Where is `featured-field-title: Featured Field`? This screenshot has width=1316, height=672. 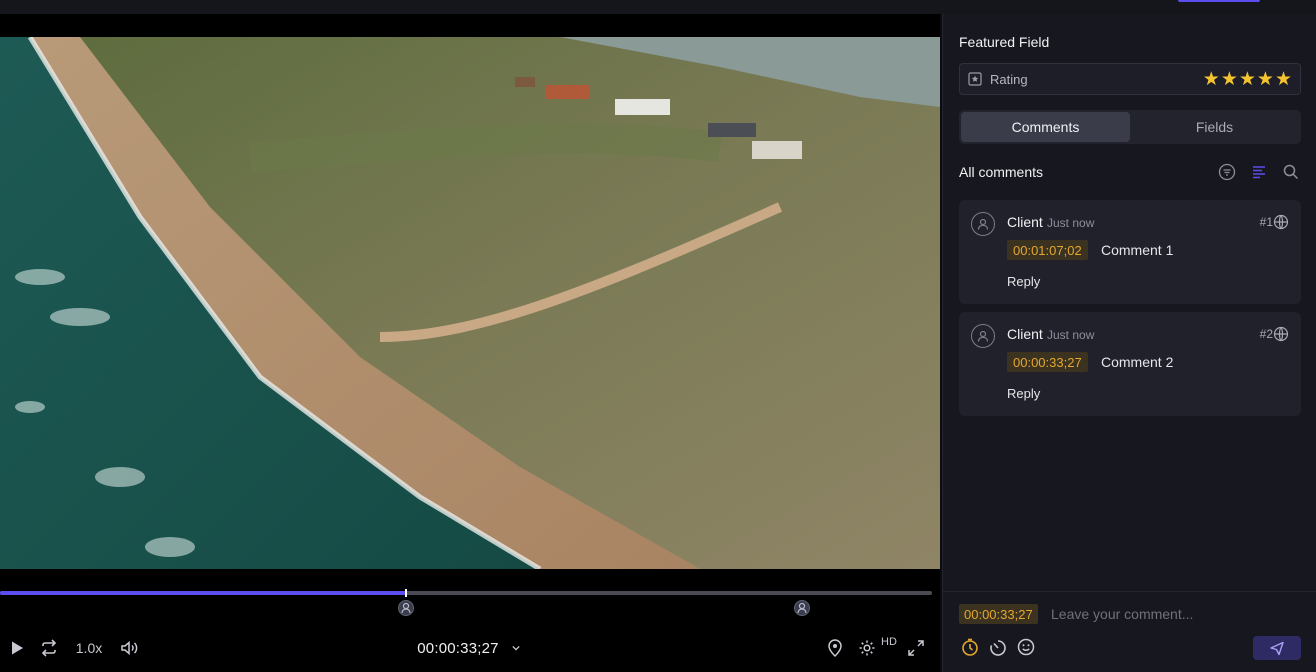
featured-field-title: Featured Field is located at coordinates (1004, 42).